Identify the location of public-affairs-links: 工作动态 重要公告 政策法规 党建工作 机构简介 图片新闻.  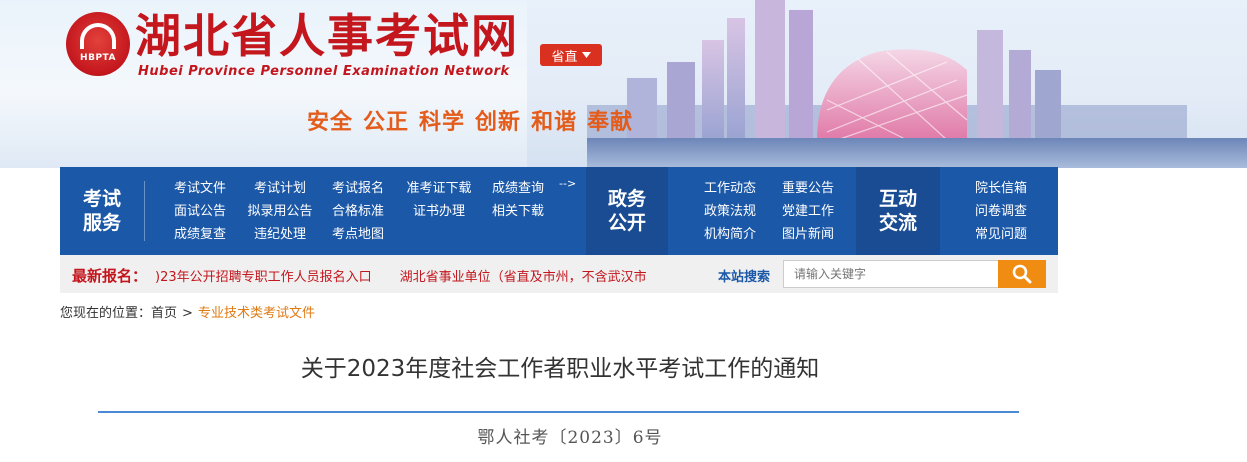
(766, 211).